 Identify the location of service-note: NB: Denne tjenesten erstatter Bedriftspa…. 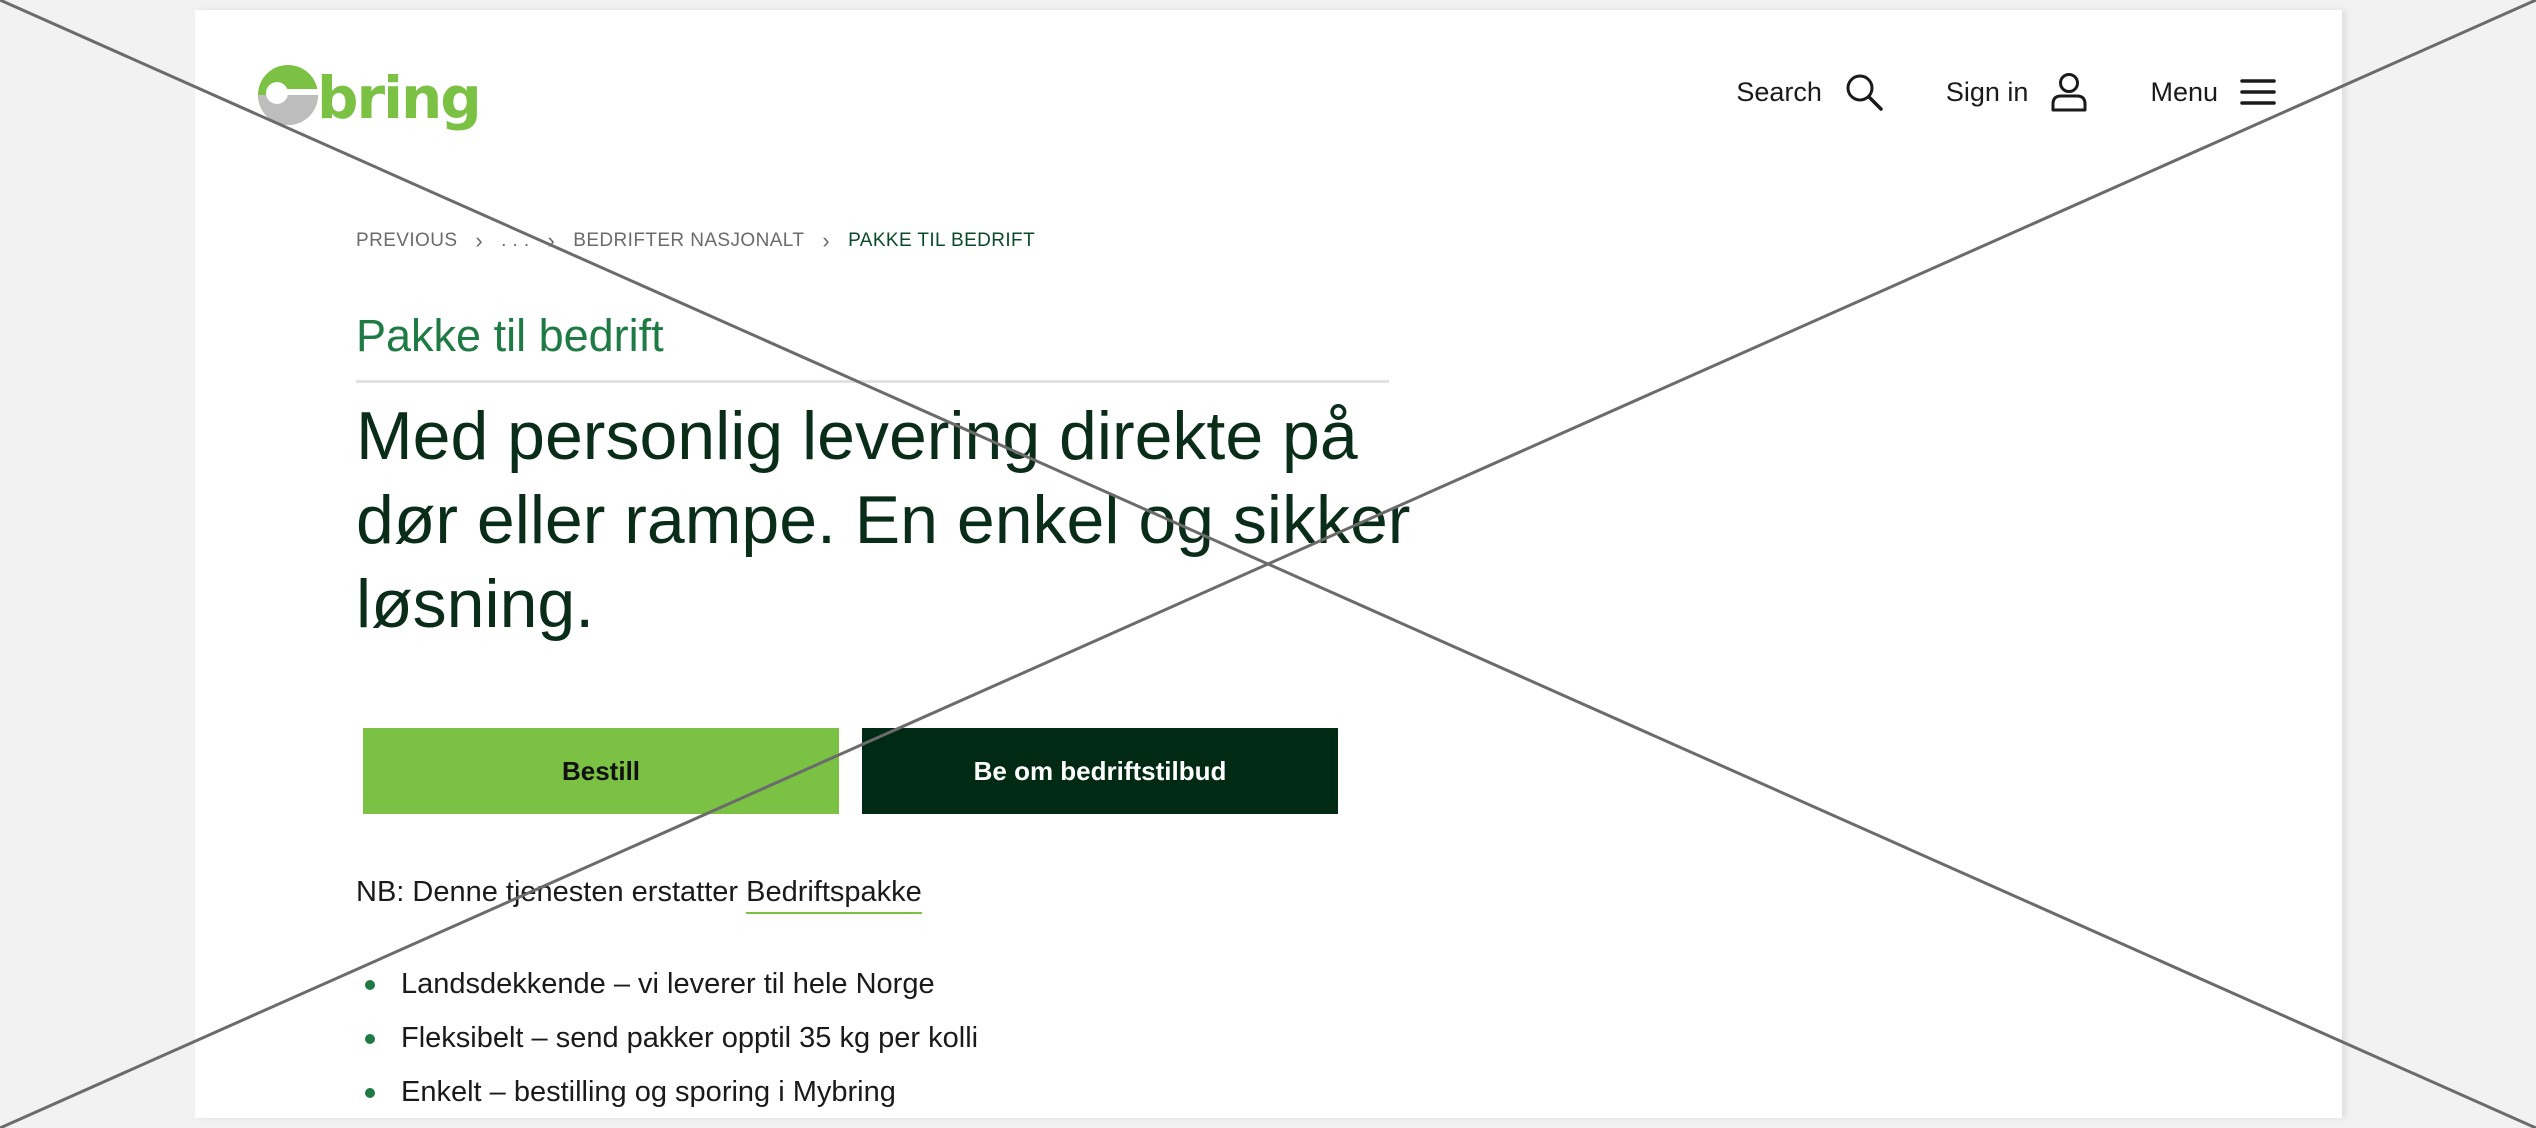
(639, 895).